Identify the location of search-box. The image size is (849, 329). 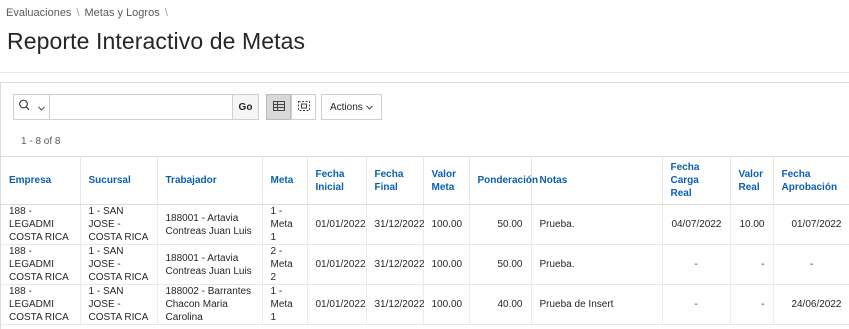
(123, 107).